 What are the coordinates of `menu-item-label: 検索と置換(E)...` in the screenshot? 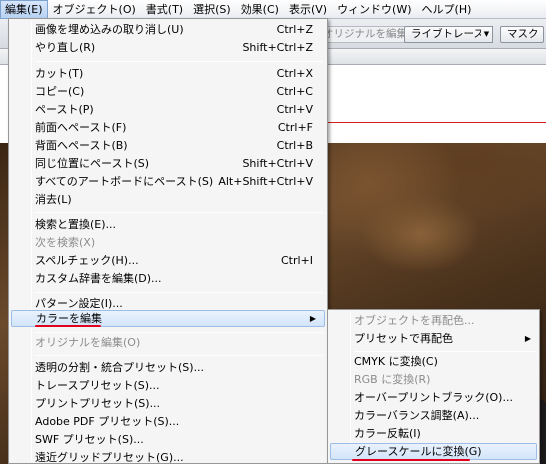 It's located at (76, 224).